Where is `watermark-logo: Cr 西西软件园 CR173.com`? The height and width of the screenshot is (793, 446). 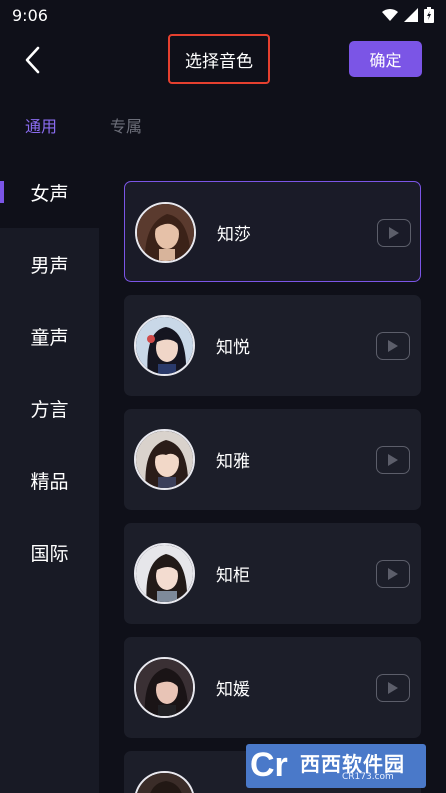
watermark-logo: Cr 西西软件园 CR173.com is located at coordinates (336, 766).